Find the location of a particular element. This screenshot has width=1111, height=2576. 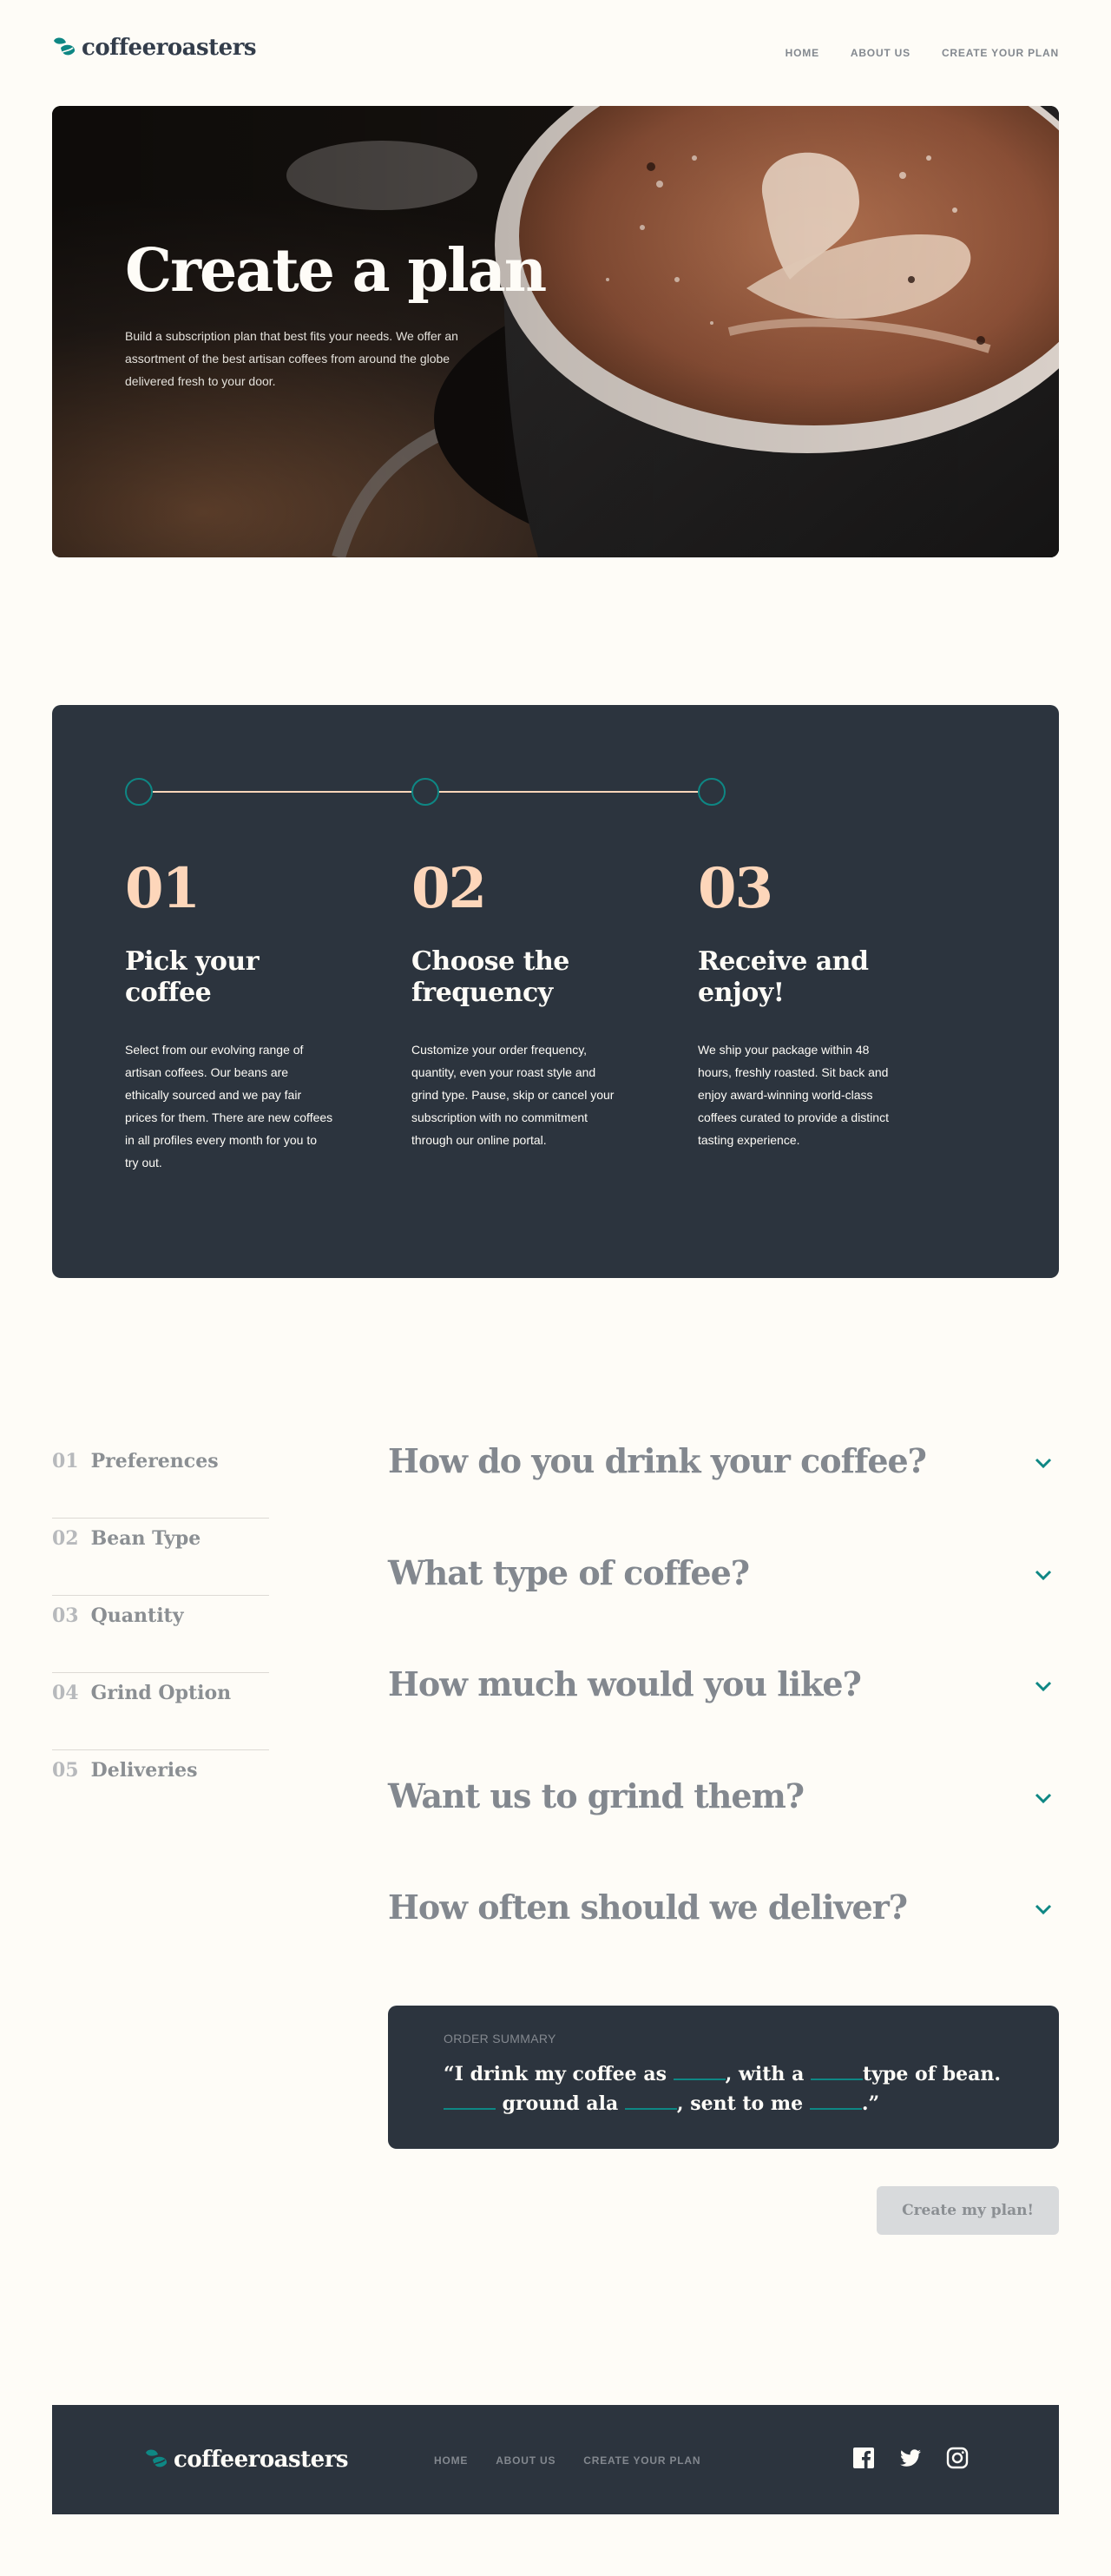

step-number: 01 is located at coordinates (163, 888).